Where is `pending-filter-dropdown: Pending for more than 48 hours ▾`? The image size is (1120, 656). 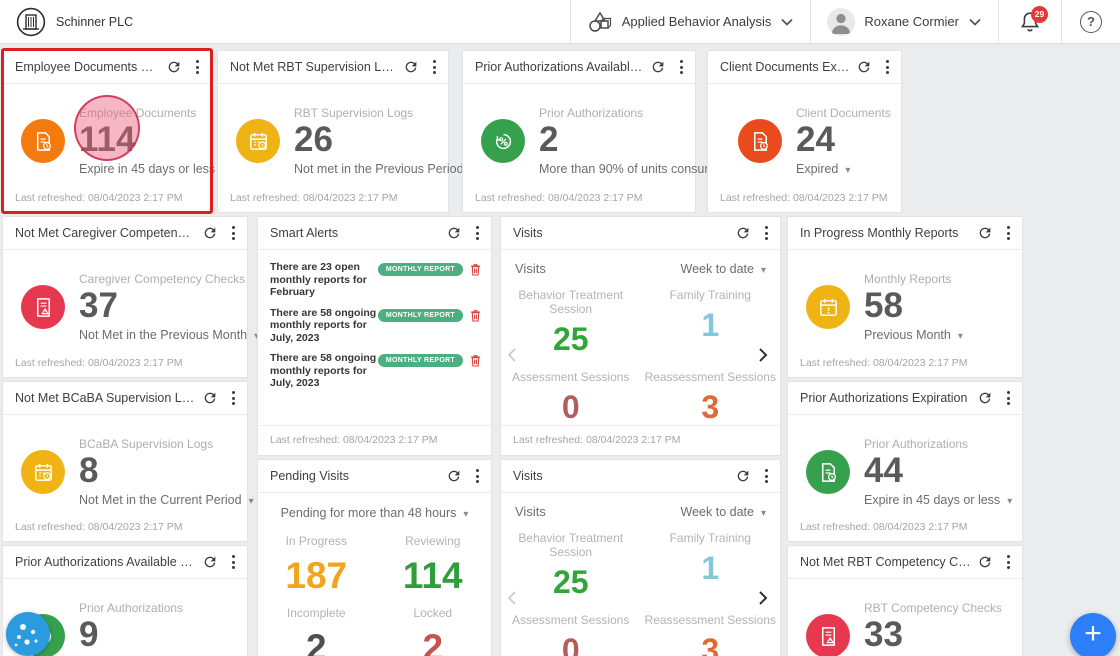 pending-filter-dropdown: Pending for more than 48 hours ▾ is located at coordinates (374, 513).